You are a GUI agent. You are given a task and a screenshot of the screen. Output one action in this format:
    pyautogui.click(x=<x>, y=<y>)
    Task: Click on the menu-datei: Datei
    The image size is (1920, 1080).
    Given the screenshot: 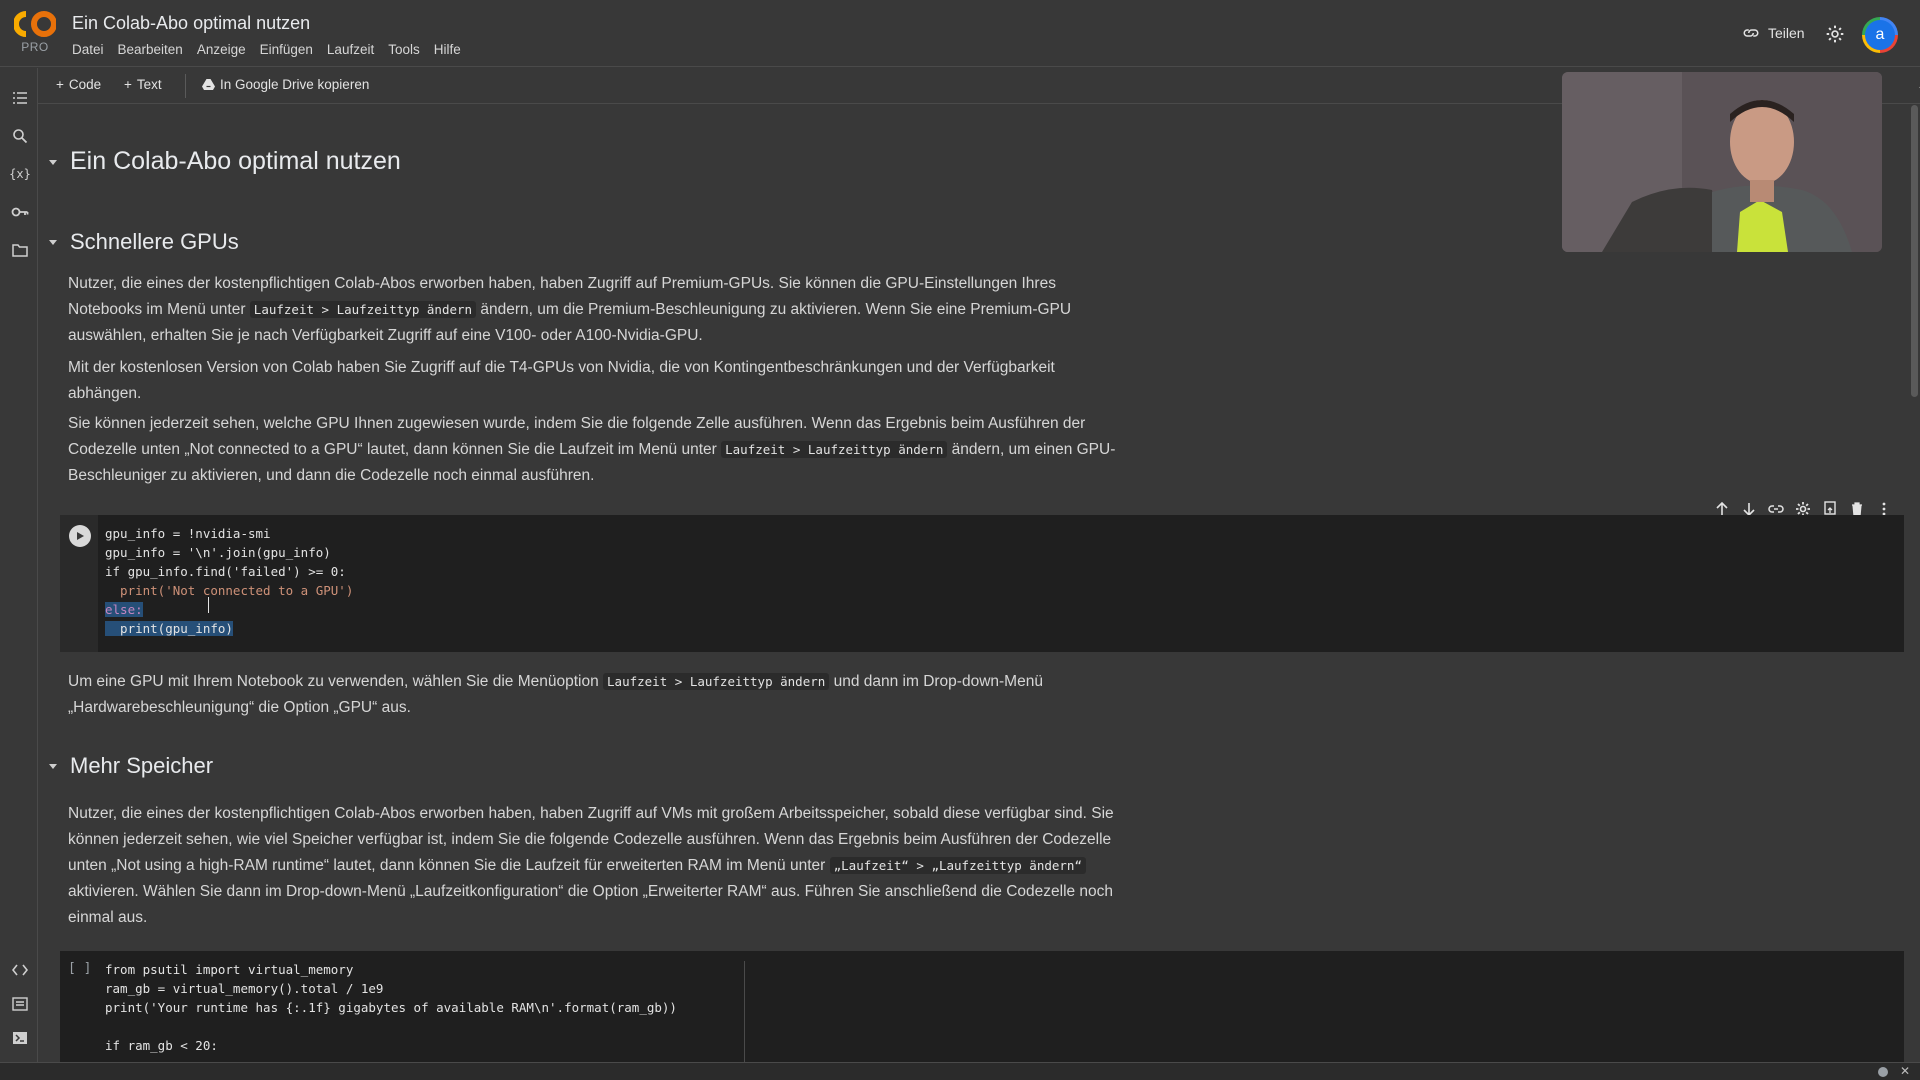 What is the action you would take?
    pyautogui.click(x=88, y=49)
    